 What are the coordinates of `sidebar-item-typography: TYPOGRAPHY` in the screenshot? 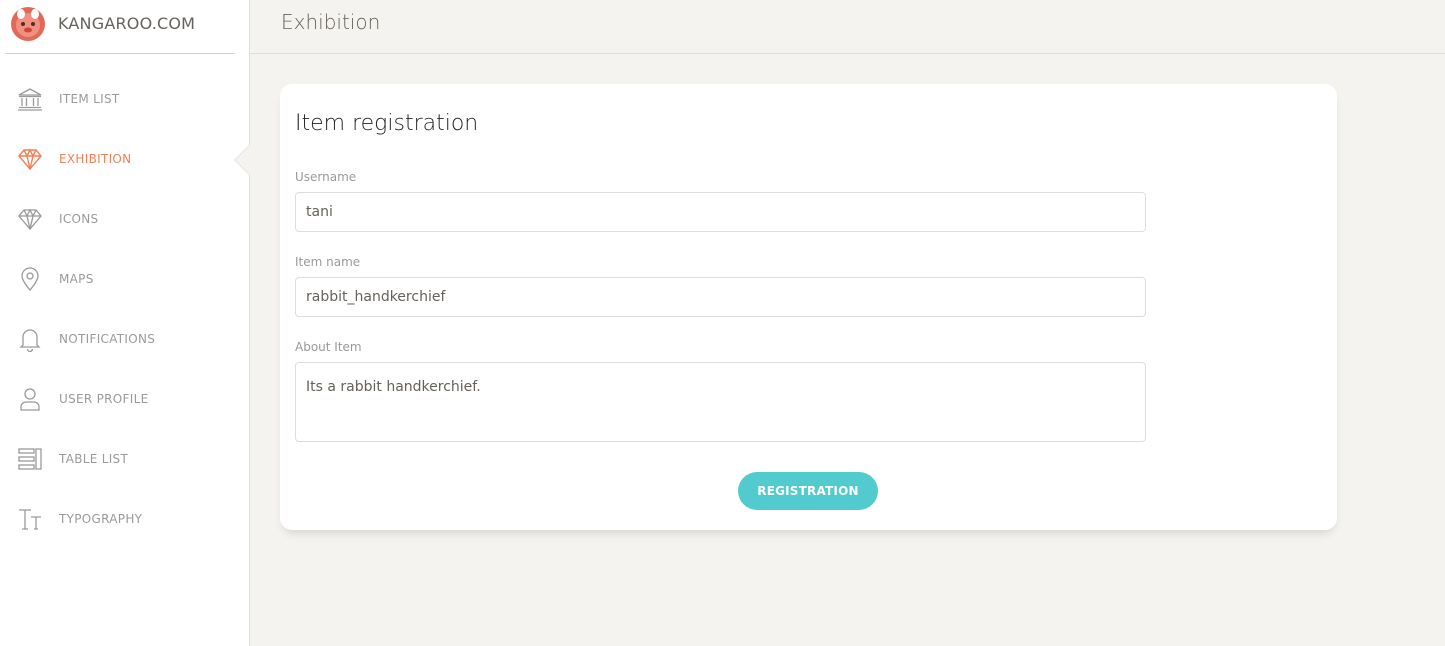 It's located at (124, 519).